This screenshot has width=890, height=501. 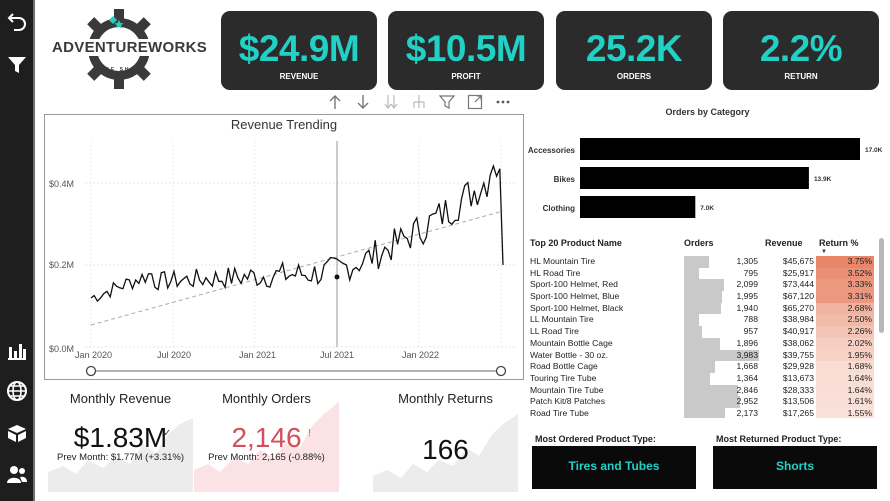 What do you see at coordinates (130, 47) in the screenshot?
I see `logo-text: ADVENTUREWORKS` at bounding box center [130, 47].